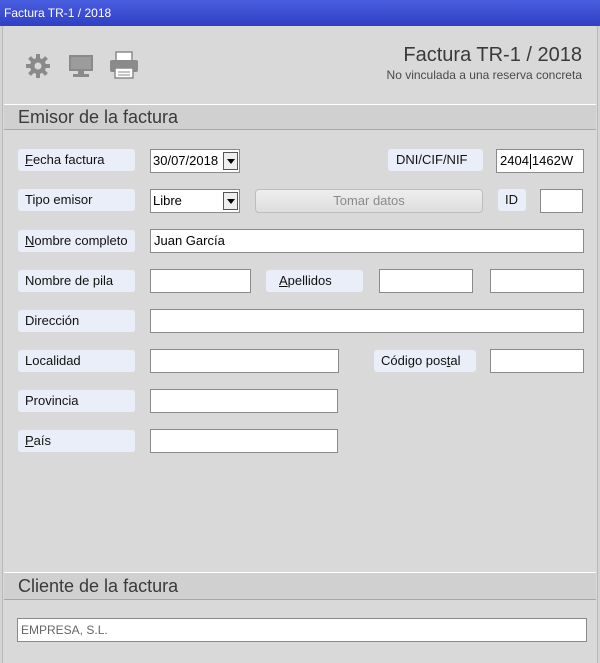  I want to click on section-emisor: Emisor de la factura, so click(300, 117).